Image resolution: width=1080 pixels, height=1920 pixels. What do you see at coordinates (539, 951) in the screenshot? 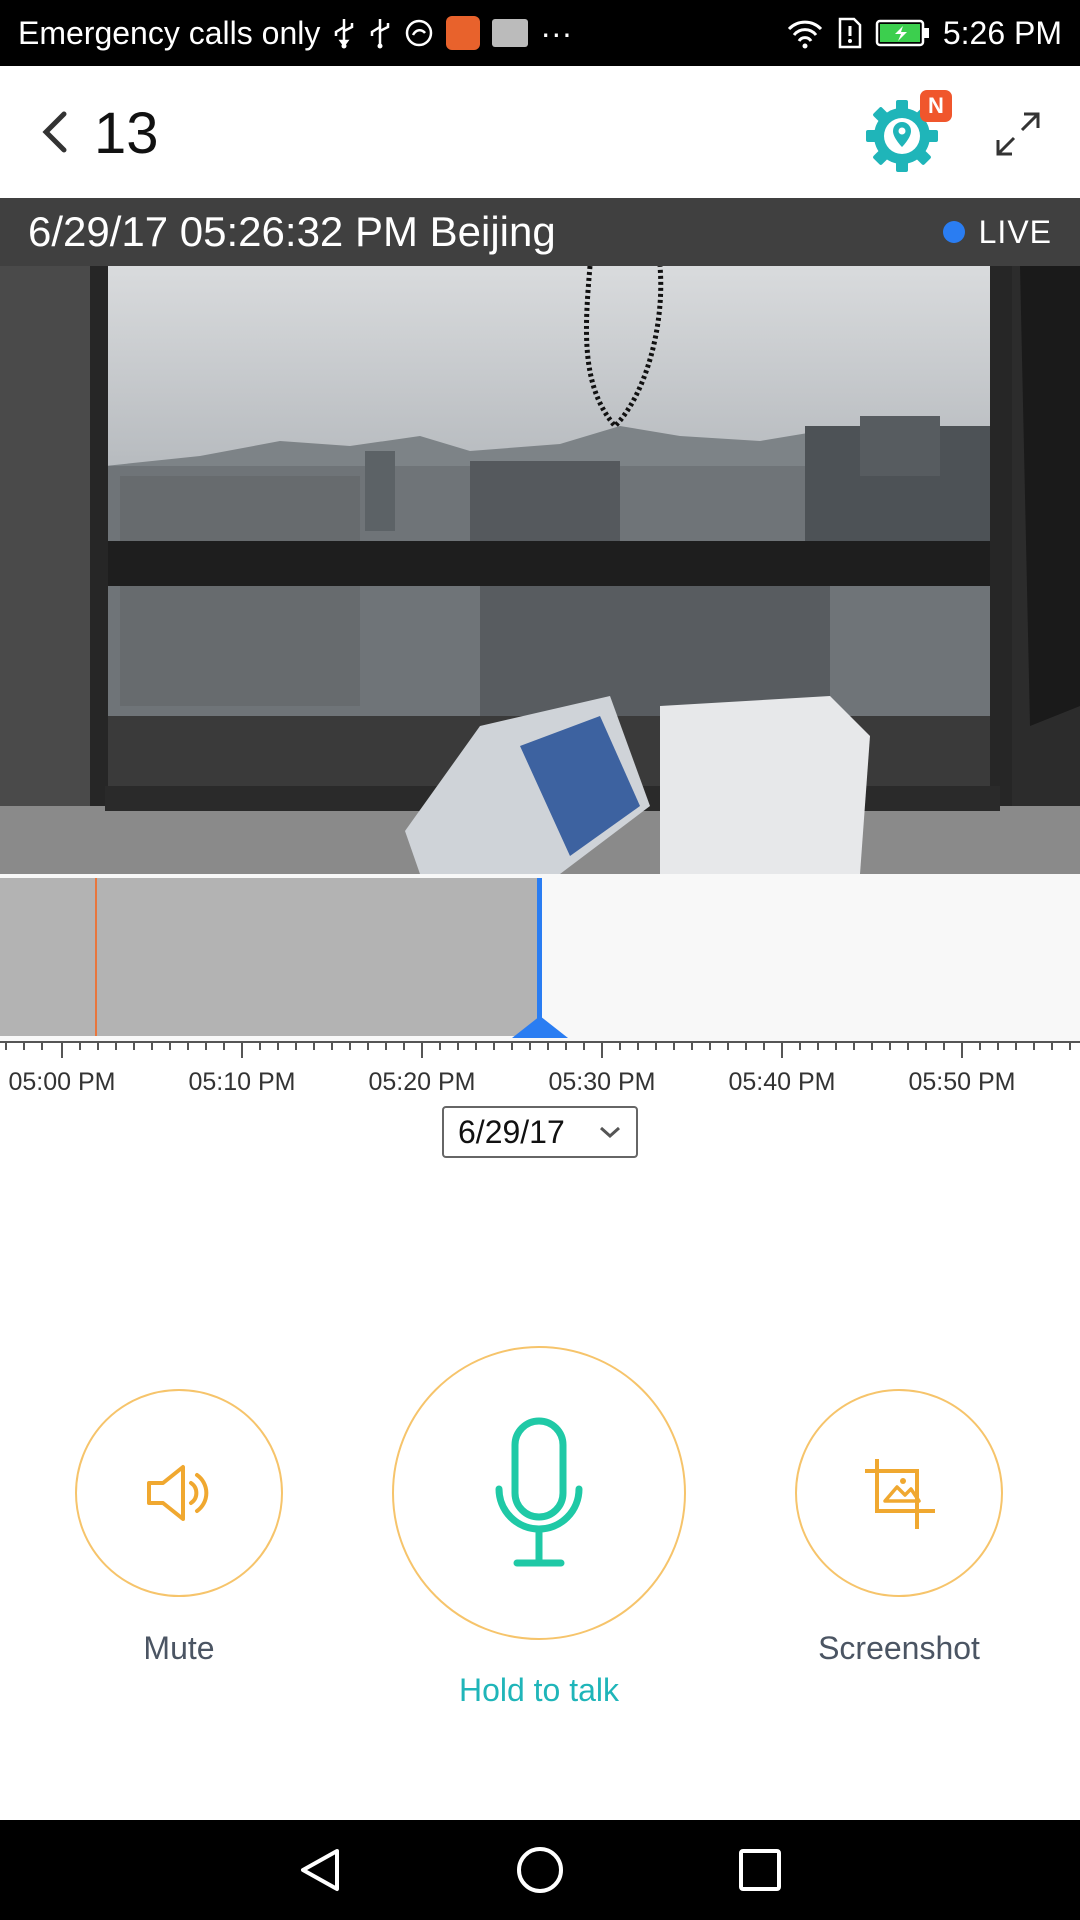
I see `timeline-cursor` at bounding box center [539, 951].